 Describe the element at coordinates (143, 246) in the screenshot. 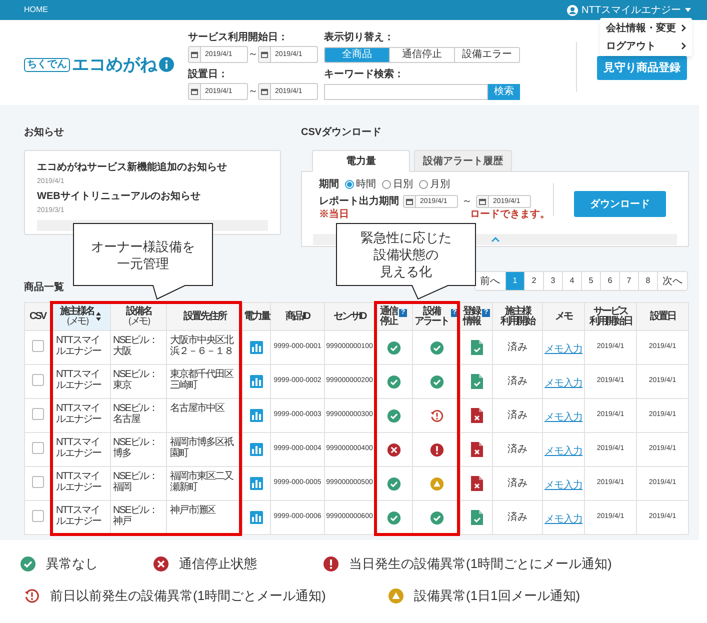

I see `callout-text: オーナー様設備を` at that location.